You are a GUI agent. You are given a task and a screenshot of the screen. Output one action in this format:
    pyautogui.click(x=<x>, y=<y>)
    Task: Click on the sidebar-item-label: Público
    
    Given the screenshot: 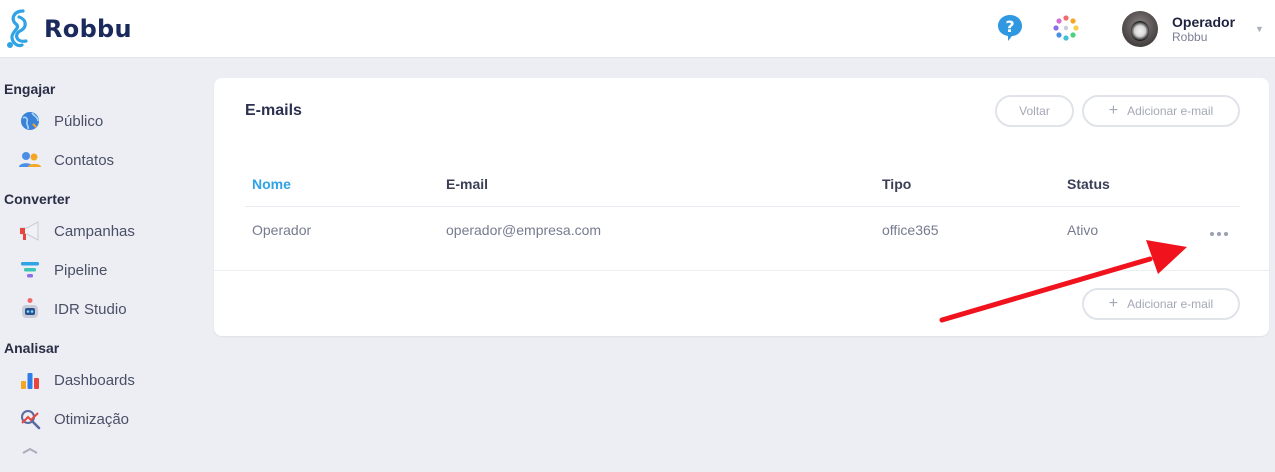 What is the action you would take?
    pyautogui.click(x=79, y=121)
    